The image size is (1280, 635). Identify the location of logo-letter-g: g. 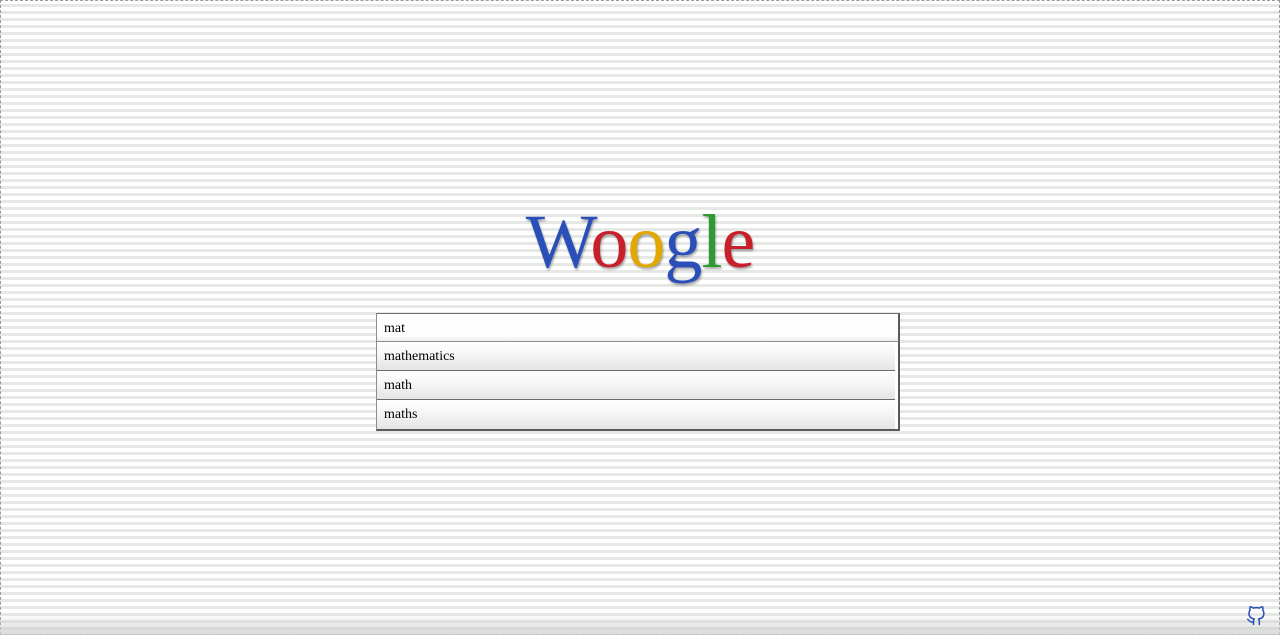
(683, 242).